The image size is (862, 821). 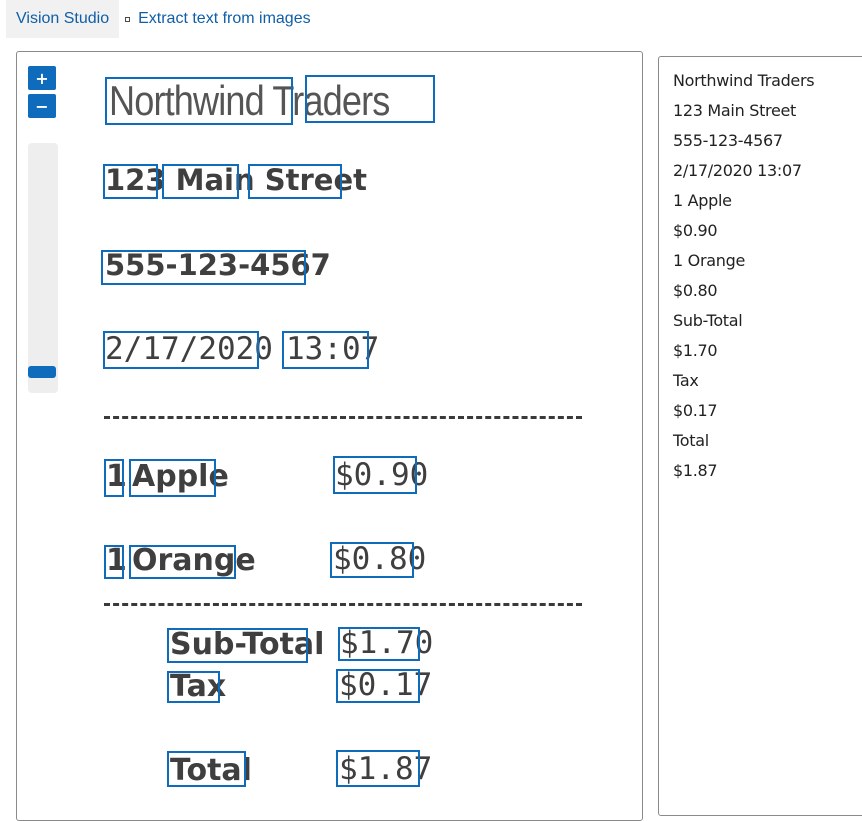 What do you see at coordinates (211, 770) in the screenshot?
I see `receipt-total-label: Total` at bounding box center [211, 770].